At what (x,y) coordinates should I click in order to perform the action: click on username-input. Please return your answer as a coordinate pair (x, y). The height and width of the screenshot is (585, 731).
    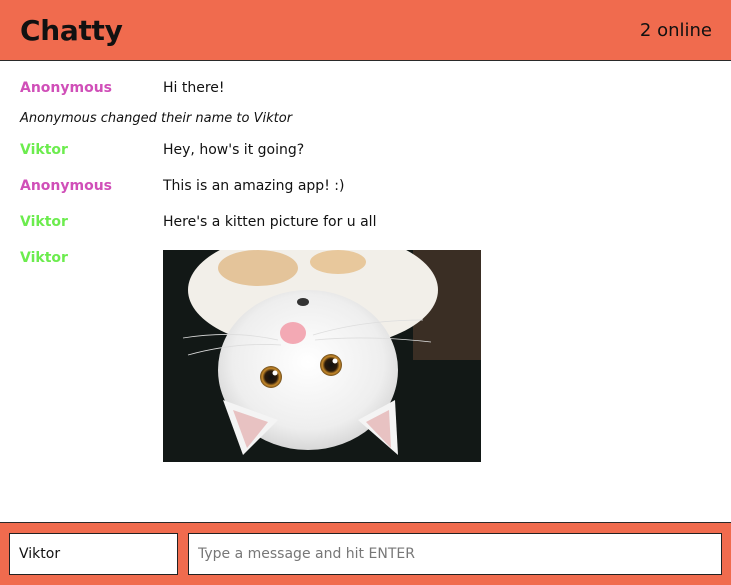
    Looking at the image, I should click on (93, 554).